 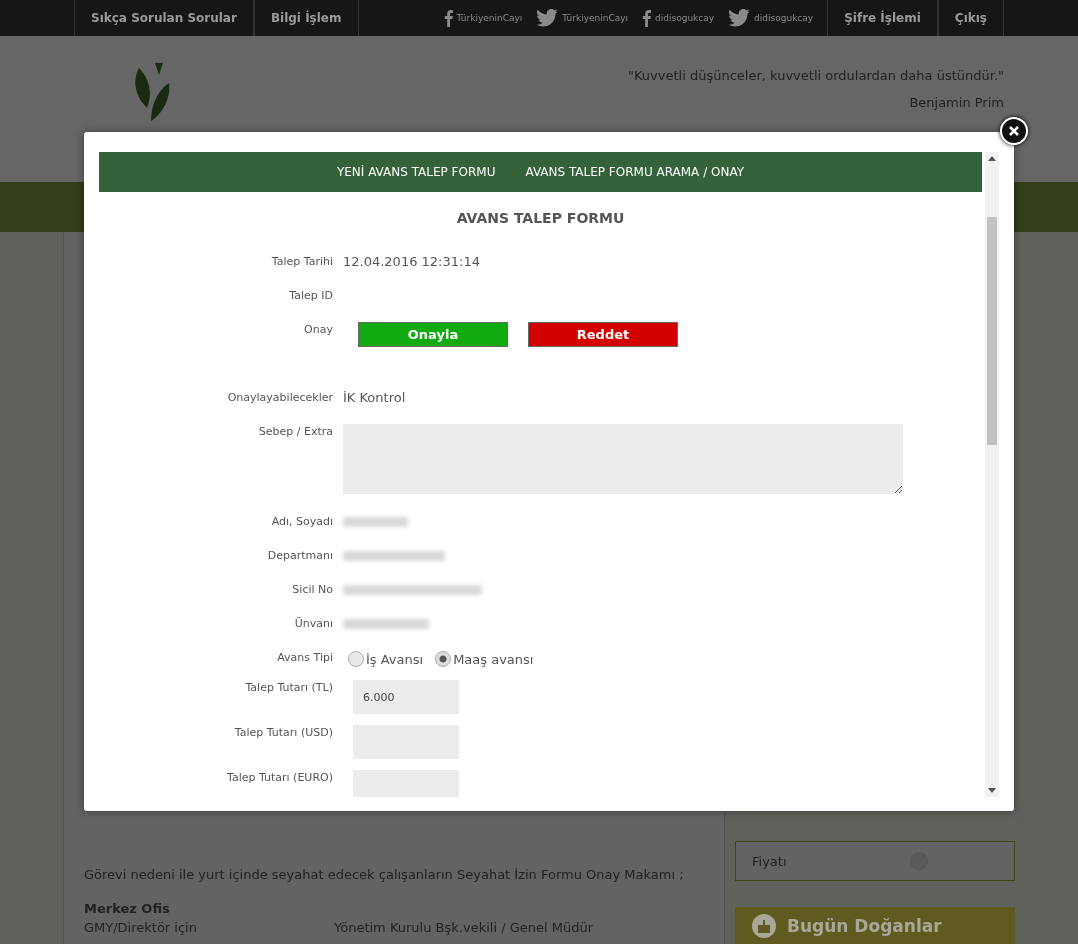 What do you see at coordinates (304, 658) in the screenshot?
I see `field-label: Avans Tipi` at bounding box center [304, 658].